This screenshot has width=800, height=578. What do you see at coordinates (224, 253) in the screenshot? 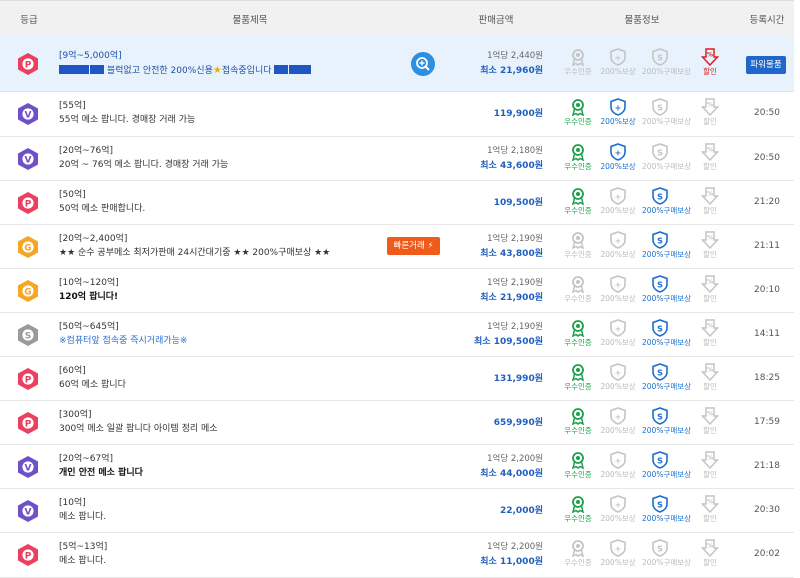
I see `item-description: ★★ 순수 공부메소 최저가판매 24시간대기중 ★★ 200%구매보상 ★★` at bounding box center [224, 253].